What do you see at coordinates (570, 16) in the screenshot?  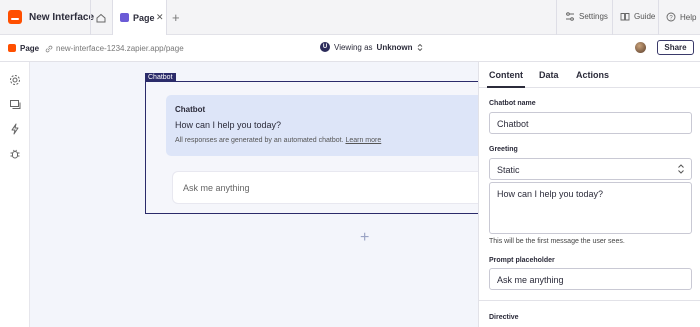 I see `sliders-icon` at bounding box center [570, 16].